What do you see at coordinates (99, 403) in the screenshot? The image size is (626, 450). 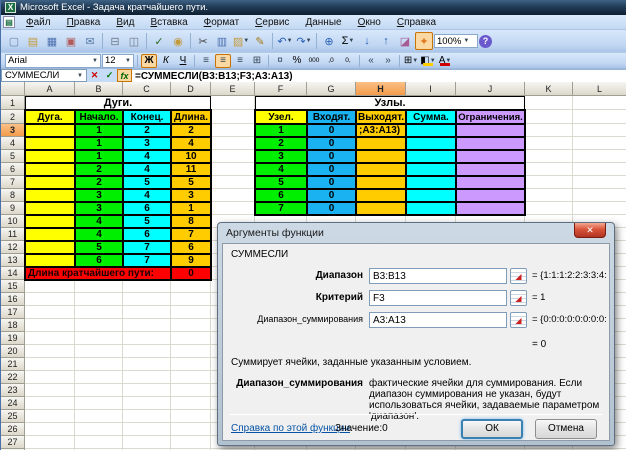 I see `cell-B24` at bounding box center [99, 403].